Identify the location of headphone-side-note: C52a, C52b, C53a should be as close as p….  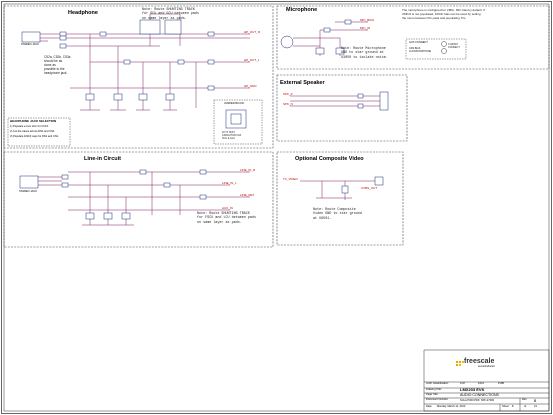
(57, 65).